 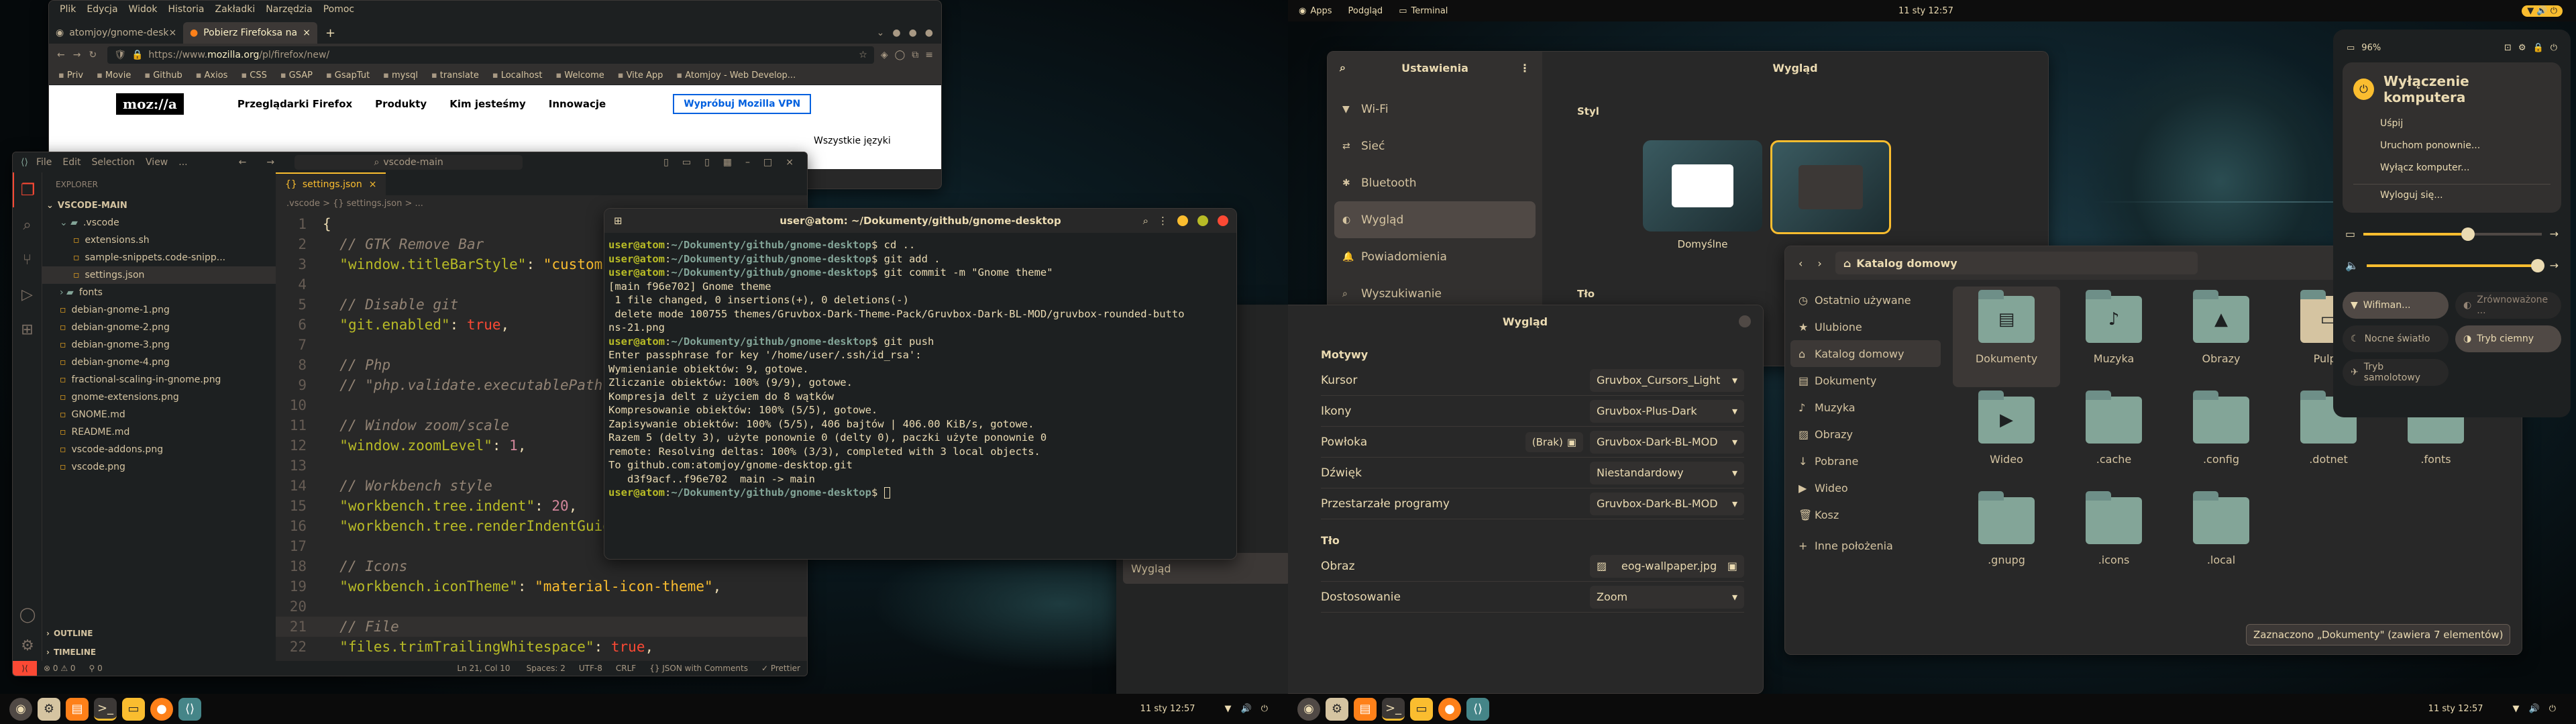 I want to click on gear-icon: ⚙, so click(x=27, y=645).